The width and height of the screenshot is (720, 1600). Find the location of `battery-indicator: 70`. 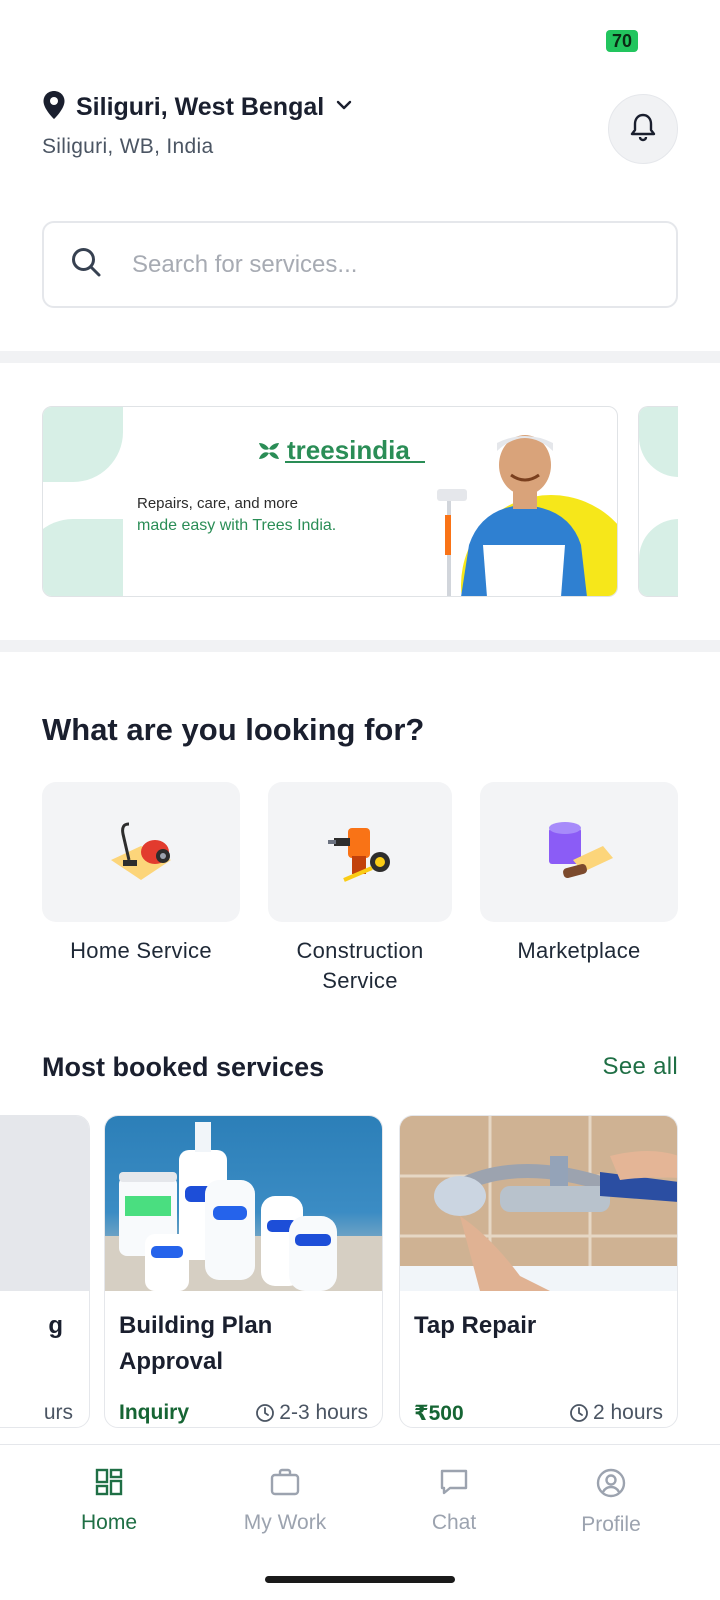

battery-indicator: 70 is located at coordinates (622, 41).